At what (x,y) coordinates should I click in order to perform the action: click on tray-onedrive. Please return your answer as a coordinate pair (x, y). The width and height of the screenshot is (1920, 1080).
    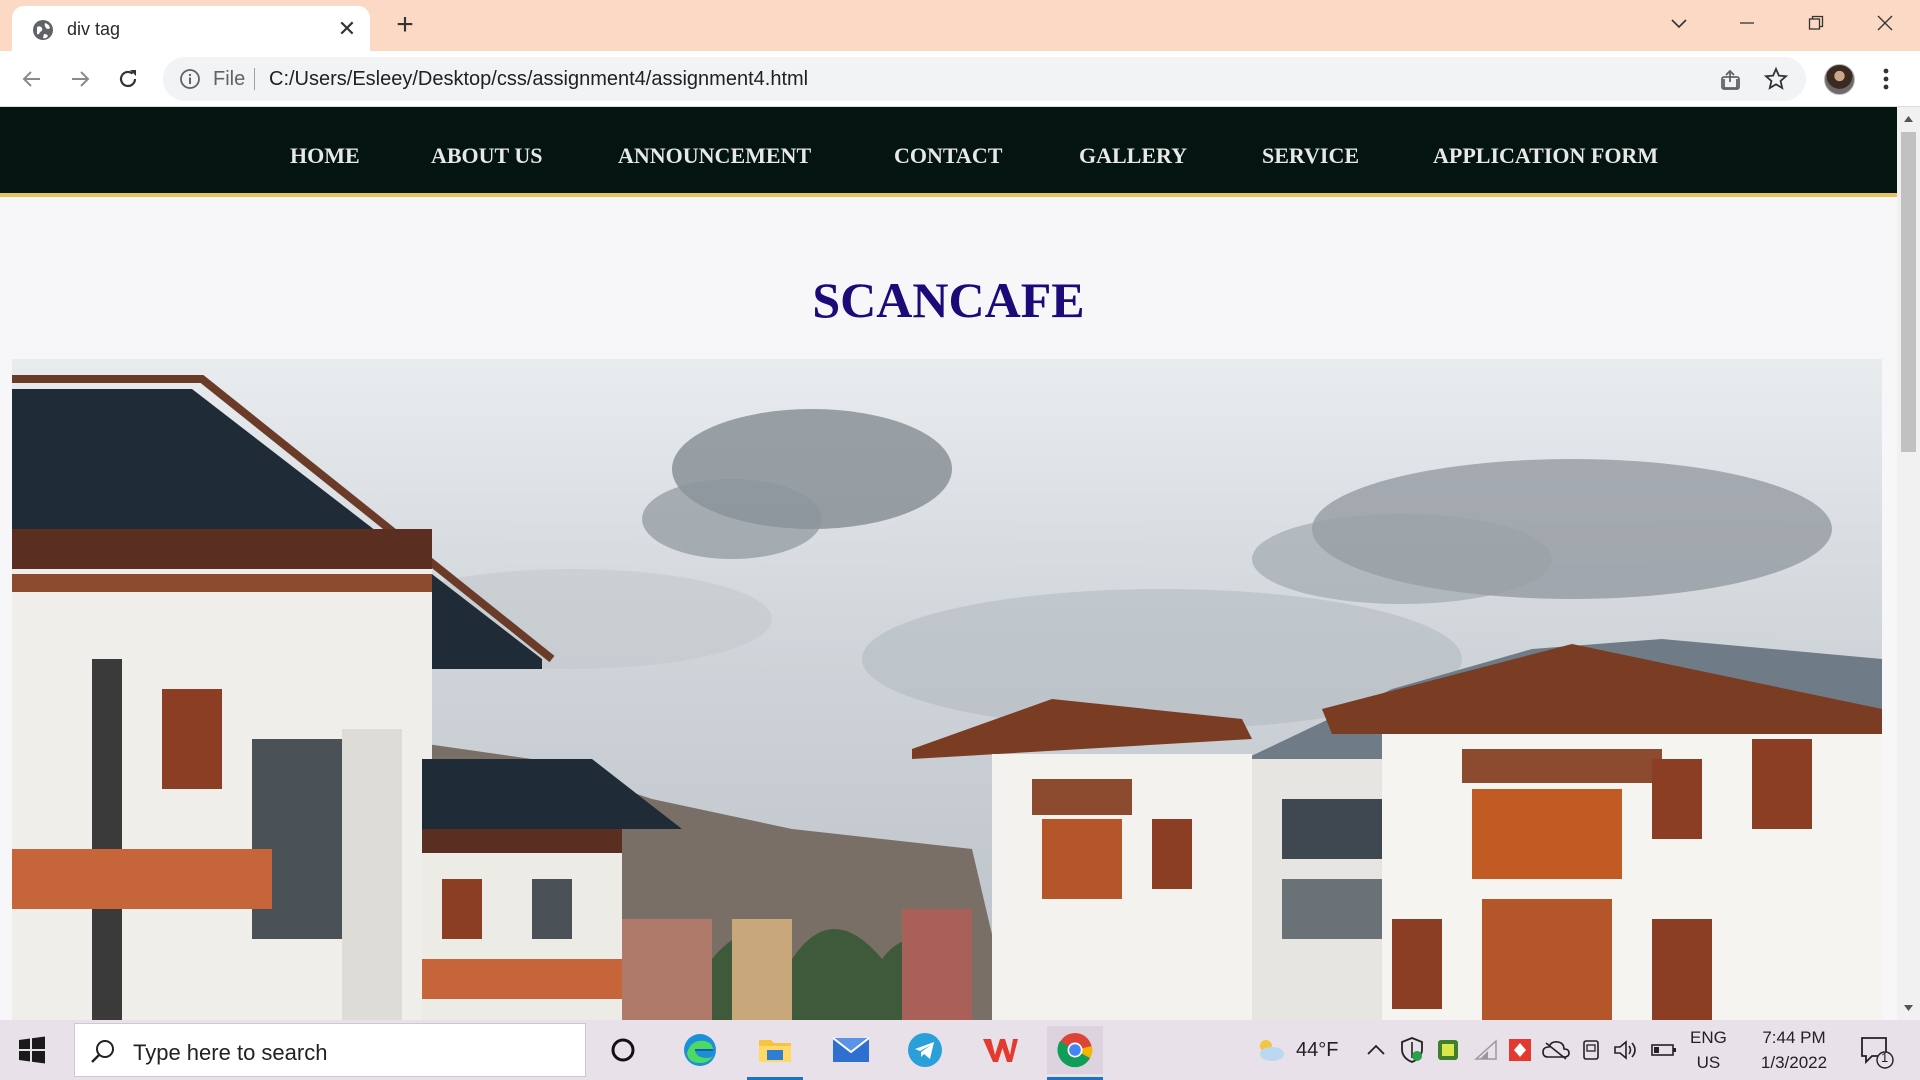
    Looking at the image, I should click on (1556, 1050).